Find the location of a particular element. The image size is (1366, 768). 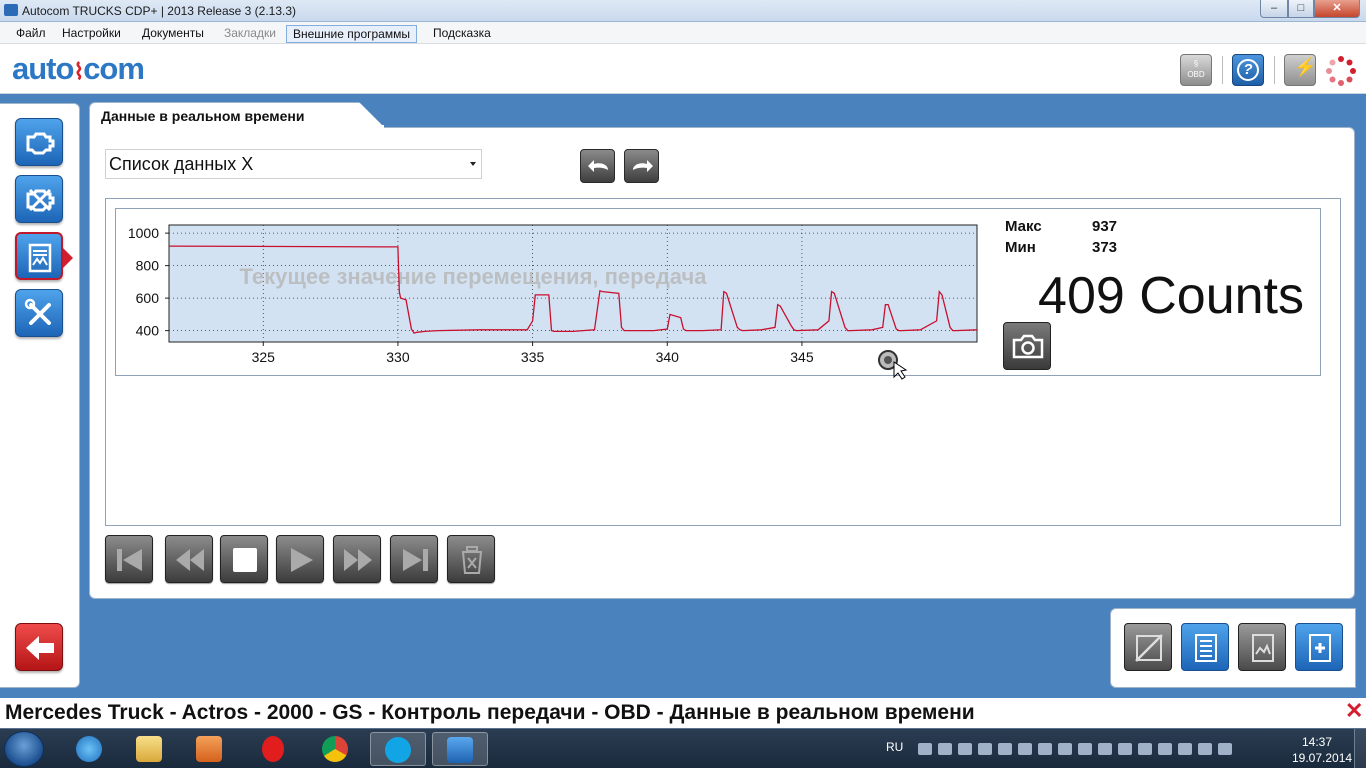

taskbar-opera is located at coordinates (274, 749).